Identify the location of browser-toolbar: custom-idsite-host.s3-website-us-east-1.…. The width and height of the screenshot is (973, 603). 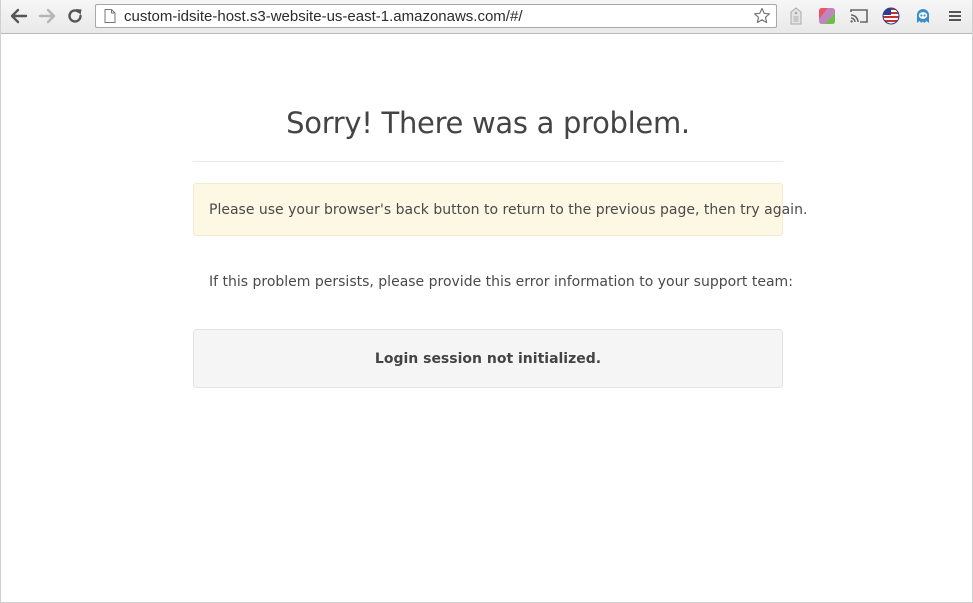
(486, 17).